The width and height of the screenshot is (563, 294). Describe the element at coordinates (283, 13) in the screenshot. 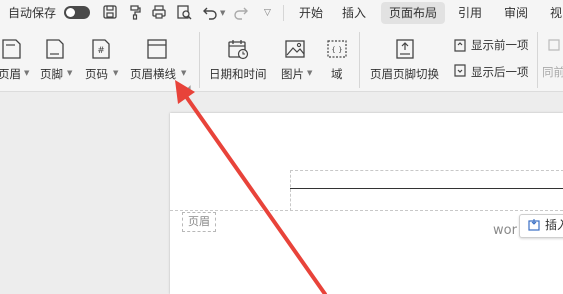

I see `divider` at that location.